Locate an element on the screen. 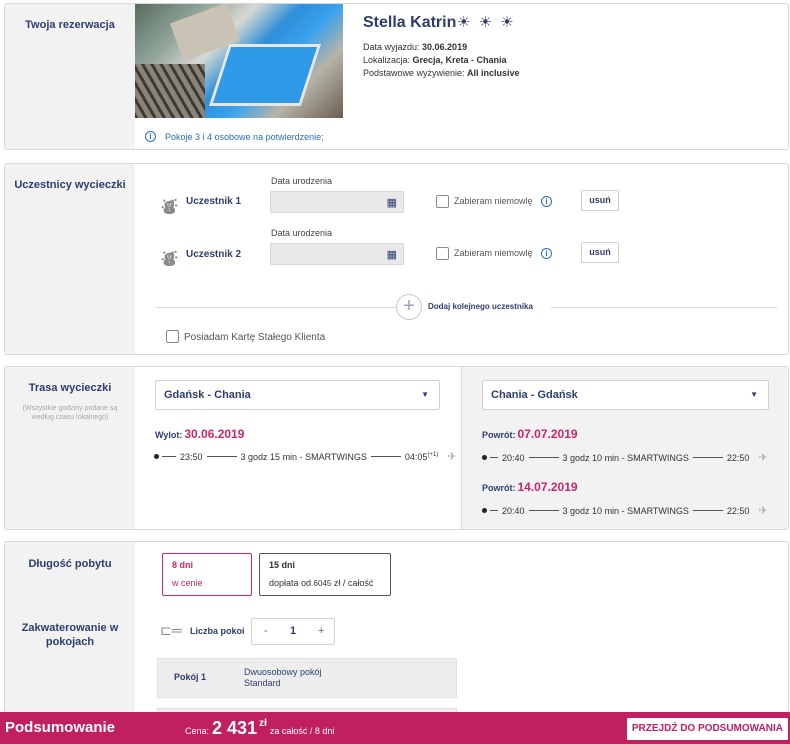 This screenshot has height=744, width=790. return-flight-1-label: Powrót: 07.07.2019 is located at coordinates (530, 434).